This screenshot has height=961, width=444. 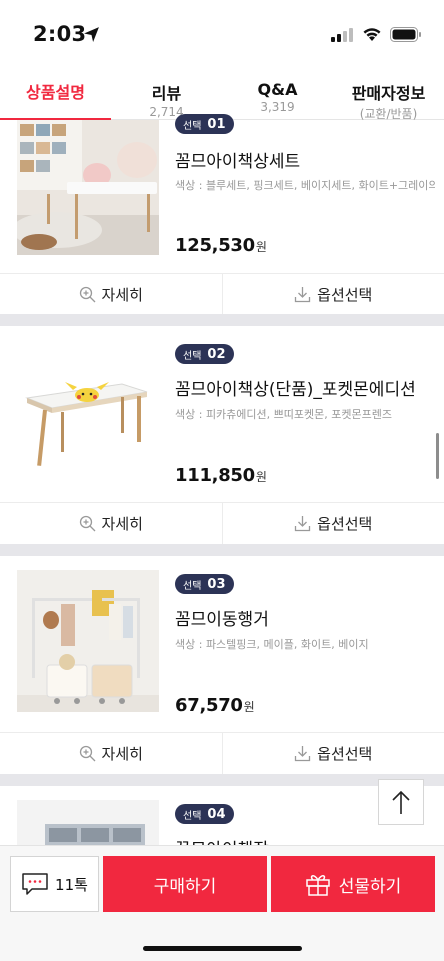 What do you see at coordinates (372, 34) in the screenshot?
I see `wifi-icon` at bounding box center [372, 34].